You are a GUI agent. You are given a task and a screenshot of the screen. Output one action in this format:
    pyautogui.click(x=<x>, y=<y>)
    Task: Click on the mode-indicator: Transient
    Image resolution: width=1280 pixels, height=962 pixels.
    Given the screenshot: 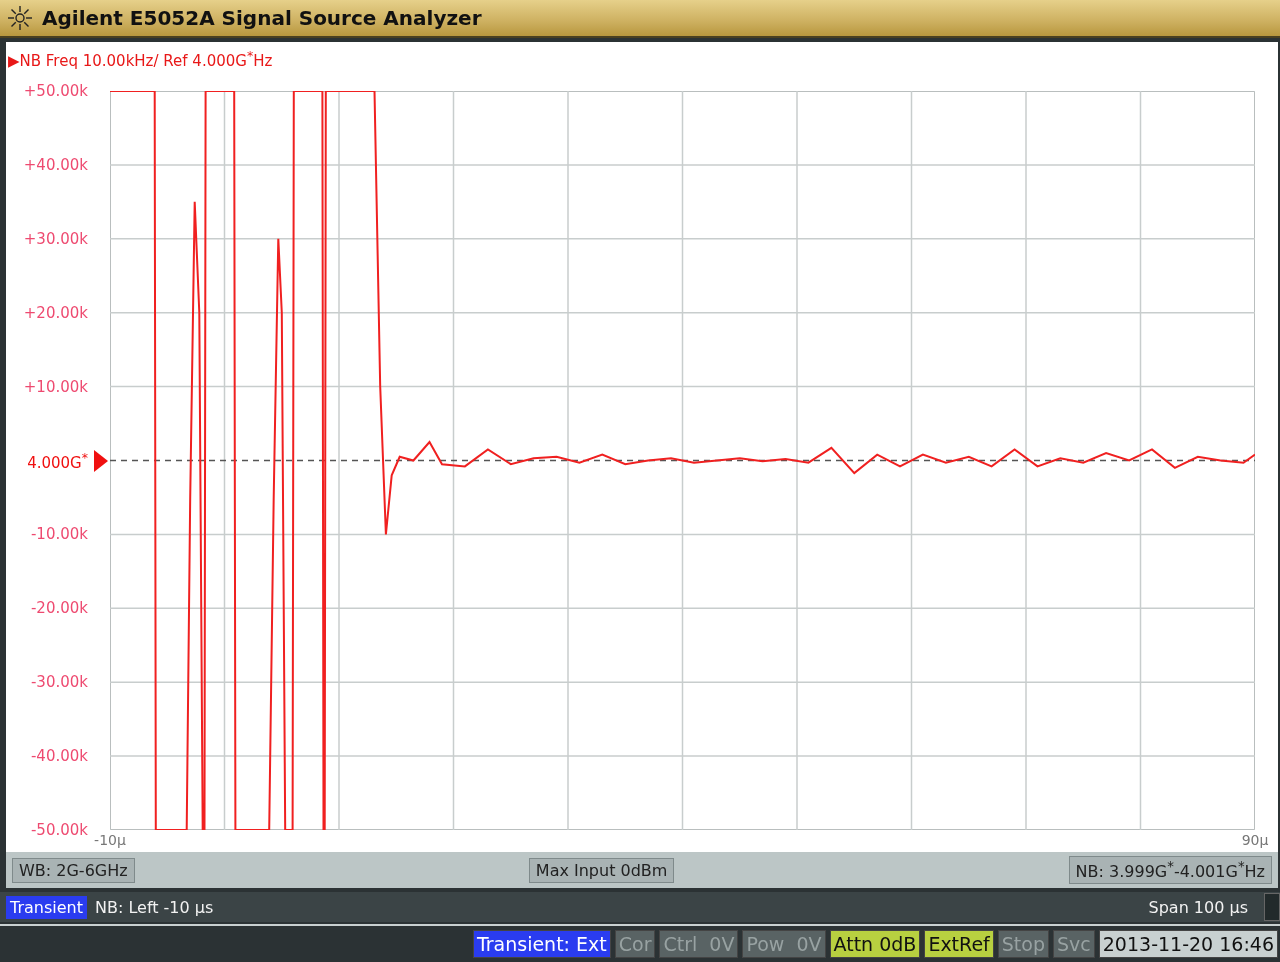 What is the action you would take?
    pyautogui.click(x=46, y=907)
    